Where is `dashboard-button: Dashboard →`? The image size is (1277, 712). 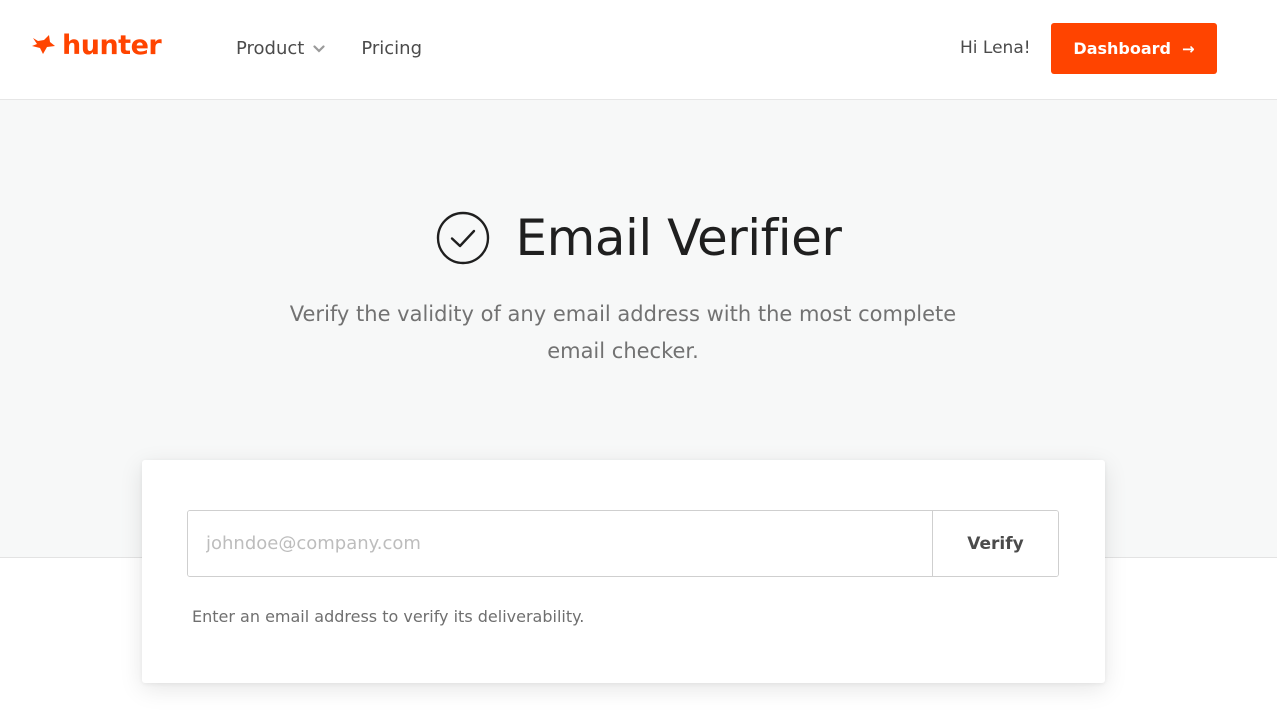 dashboard-button: Dashboard → is located at coordinates (1134, 48).